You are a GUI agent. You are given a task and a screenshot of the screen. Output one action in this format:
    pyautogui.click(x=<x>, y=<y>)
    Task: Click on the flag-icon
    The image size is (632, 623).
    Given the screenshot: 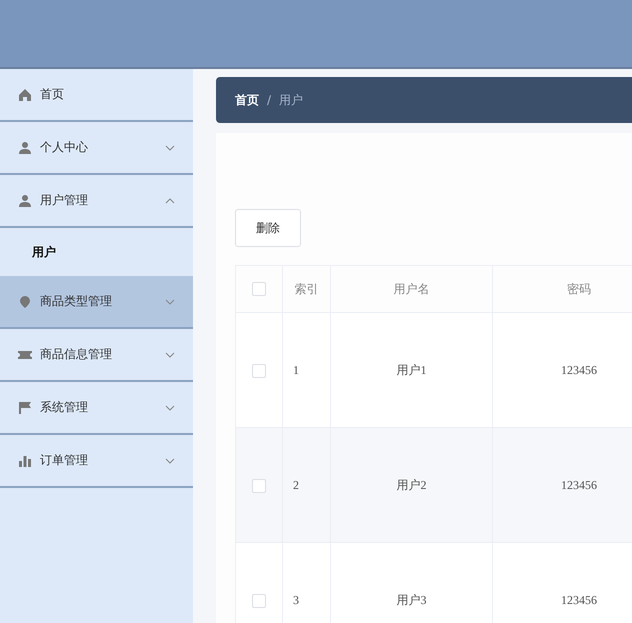 What is the action you would take?
    pyautogui.click(x=25, y=407)
    